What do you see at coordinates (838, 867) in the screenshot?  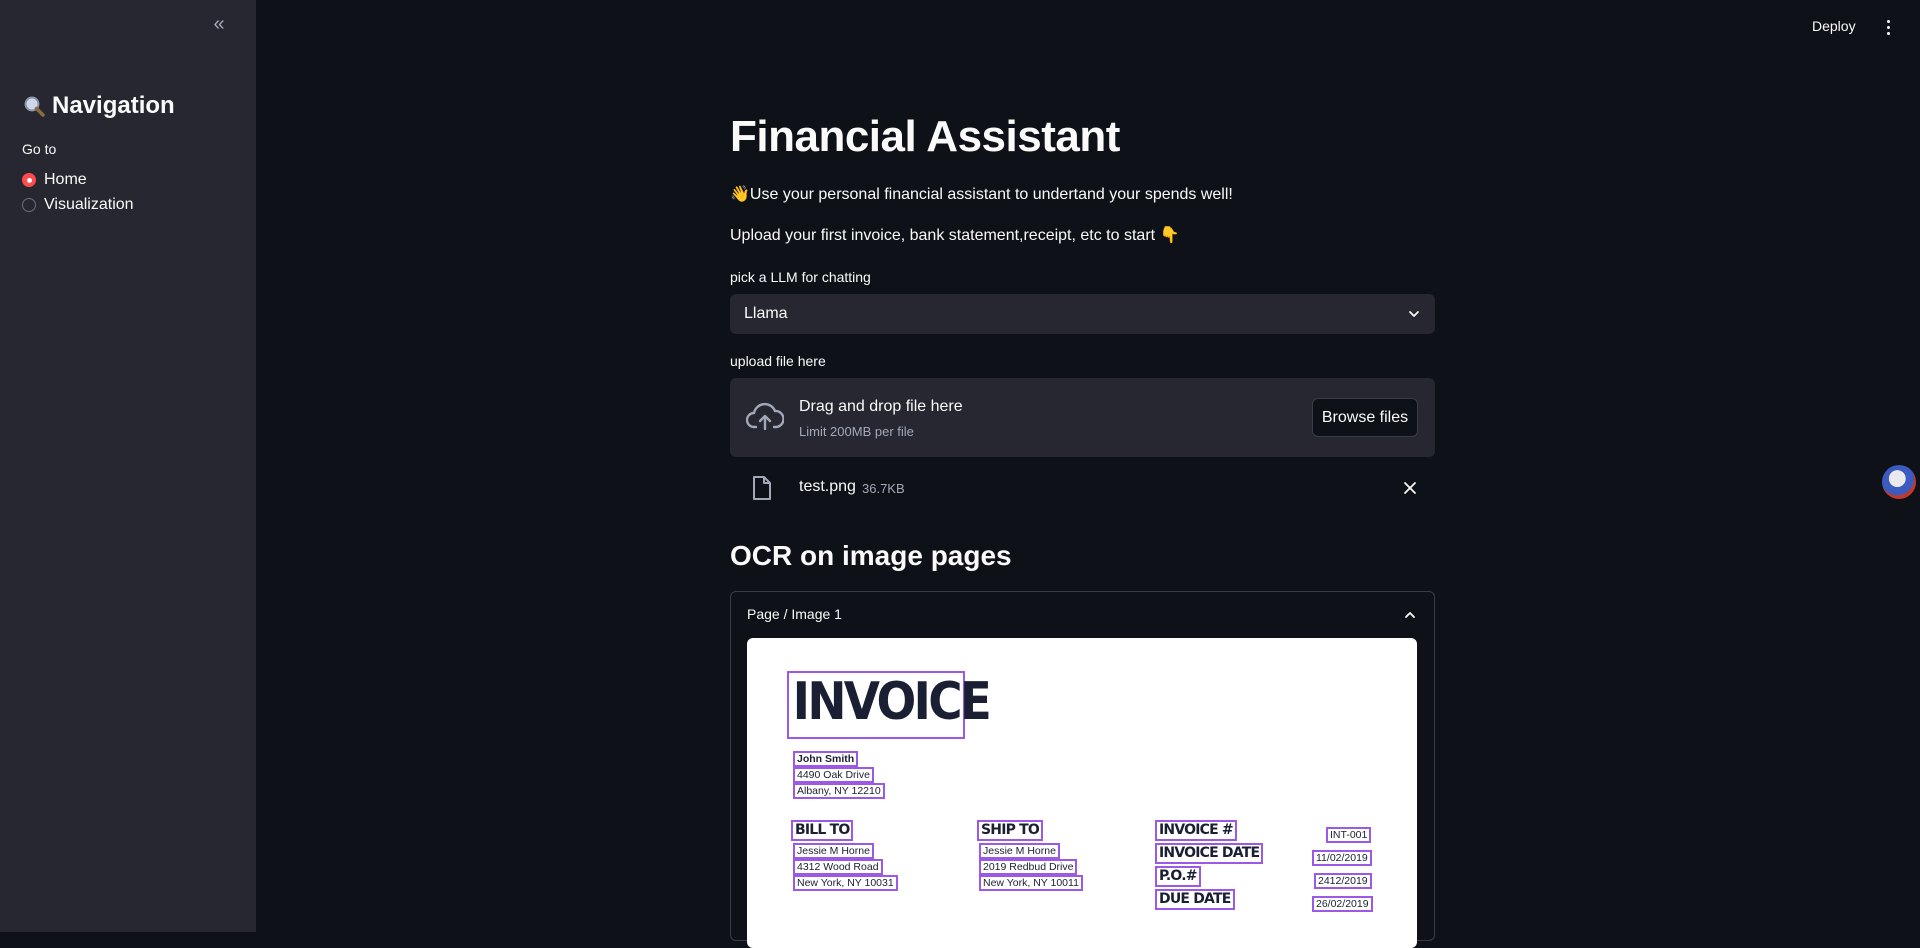 I see `ocr-box-bill-to-address1: 4312 Wood Road` at bounding box center [838, 867].